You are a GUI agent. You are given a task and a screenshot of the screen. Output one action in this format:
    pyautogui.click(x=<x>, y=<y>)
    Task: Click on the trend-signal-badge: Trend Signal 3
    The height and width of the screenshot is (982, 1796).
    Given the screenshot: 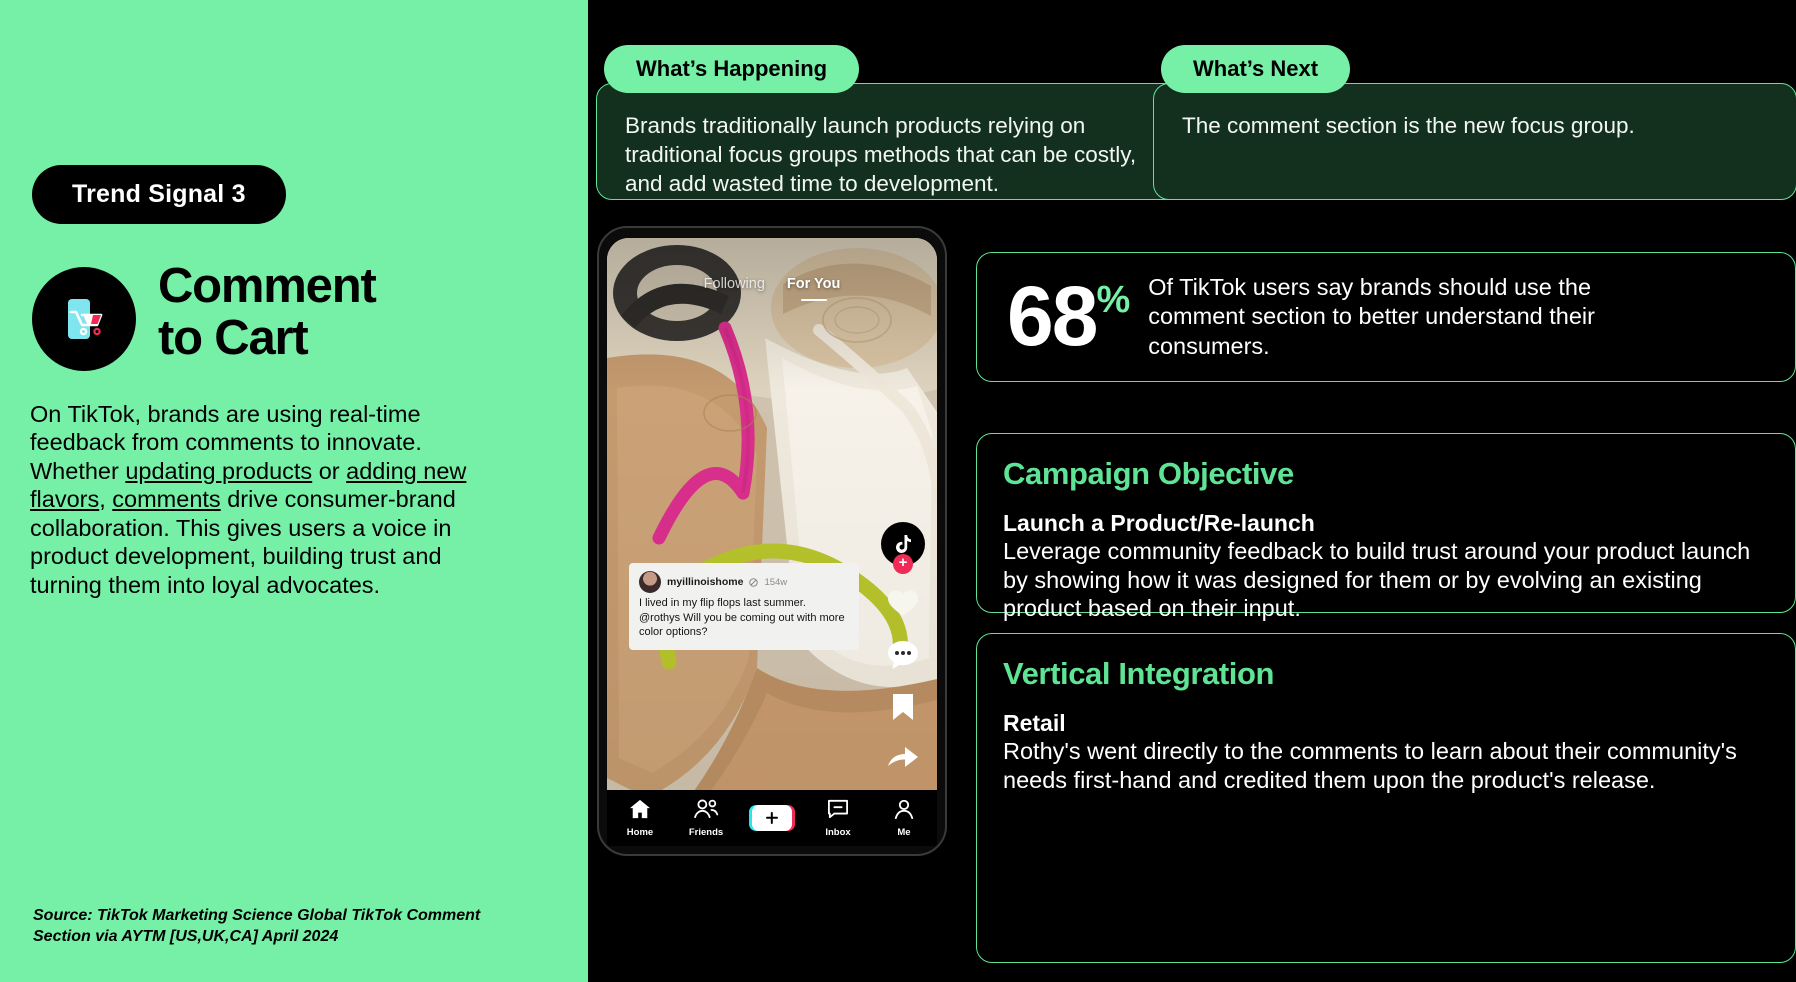 What is the action you would take?
    pyautogui.click(x=159, y=194)
    